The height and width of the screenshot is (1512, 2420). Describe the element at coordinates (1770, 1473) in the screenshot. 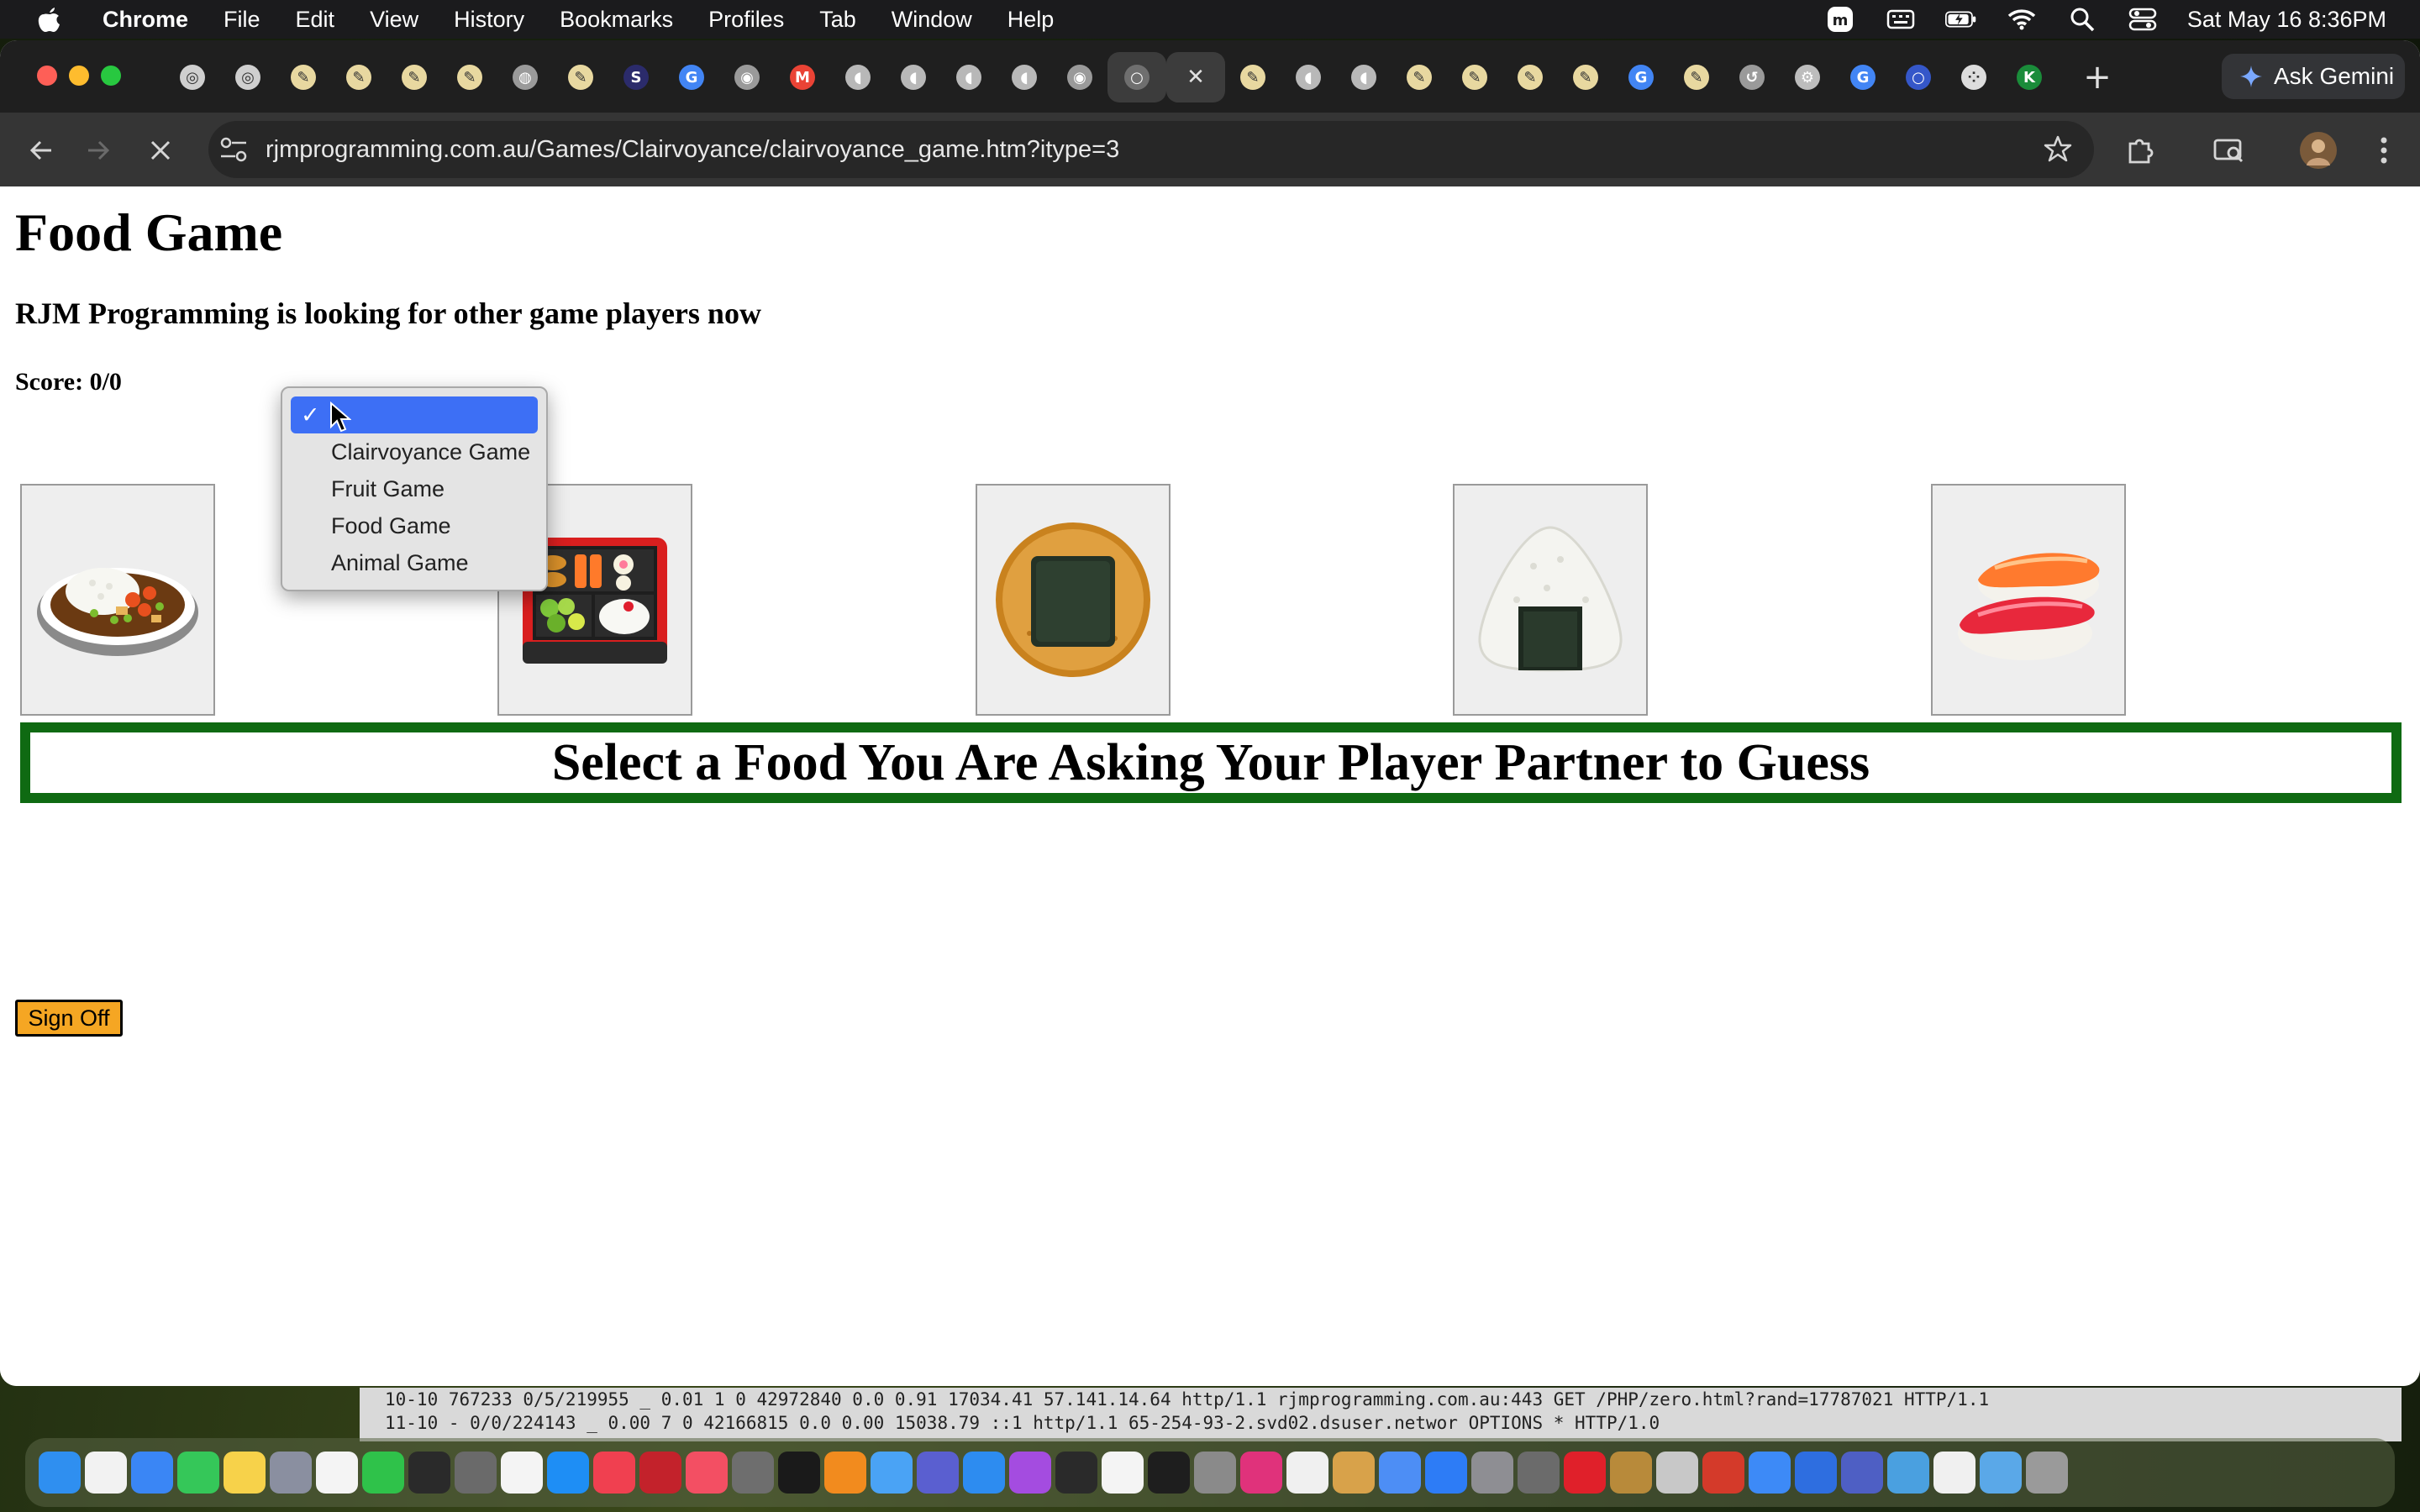

I see `xcode-icon` at that location.